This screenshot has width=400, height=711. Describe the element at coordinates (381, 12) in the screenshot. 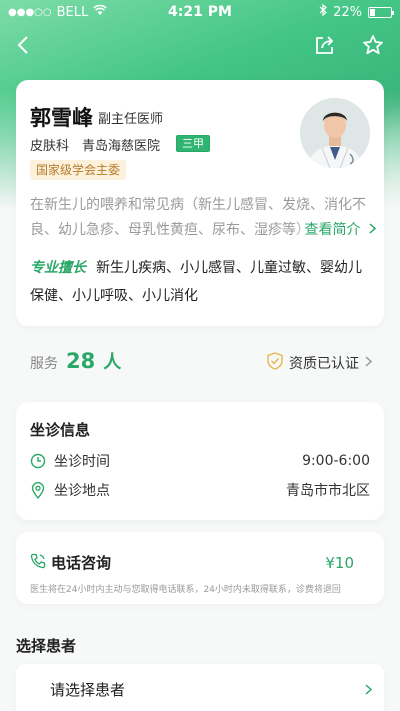

I see `battery-icon` at that location.